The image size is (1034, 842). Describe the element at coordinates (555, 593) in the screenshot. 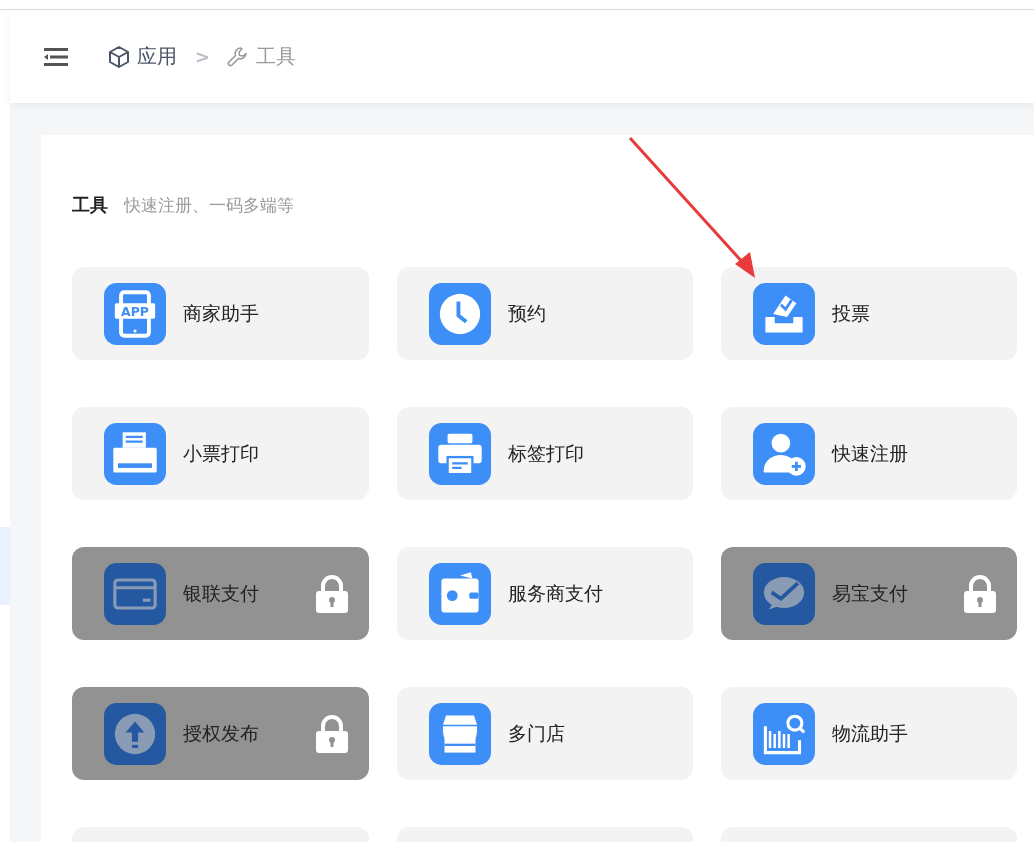

I see `tool-label: 服务商支付` at that location.